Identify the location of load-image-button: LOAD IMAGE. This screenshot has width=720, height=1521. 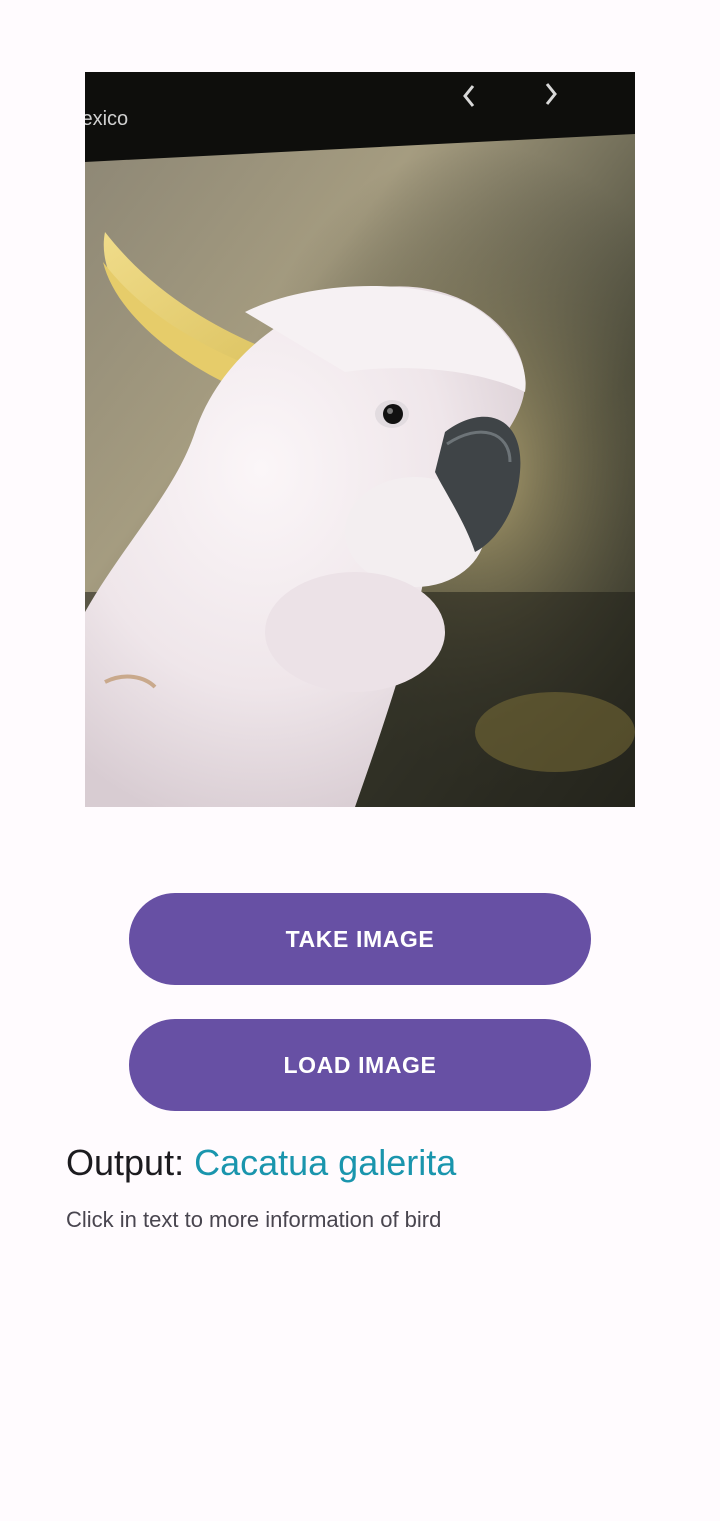
(360, 1065).